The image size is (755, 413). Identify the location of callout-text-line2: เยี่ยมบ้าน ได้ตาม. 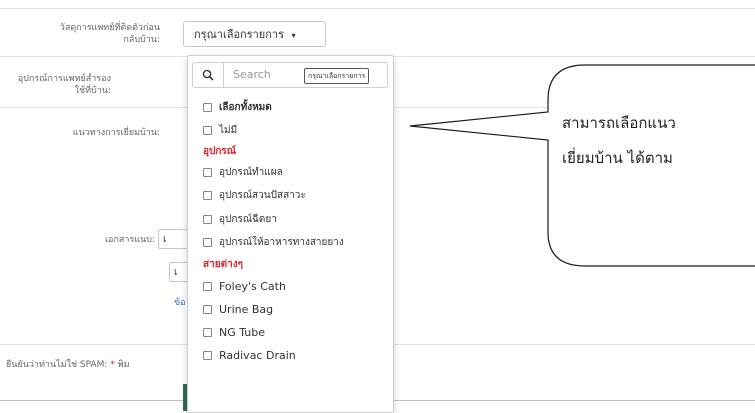
(617, 158).